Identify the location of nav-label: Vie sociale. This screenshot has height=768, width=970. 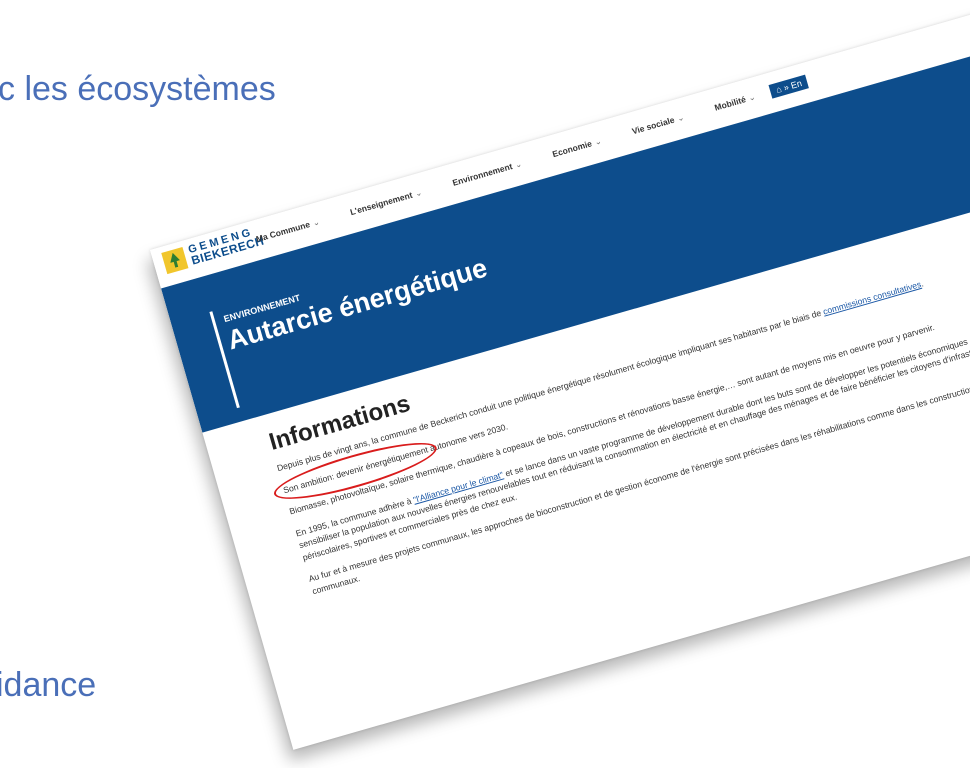
(653, 125).